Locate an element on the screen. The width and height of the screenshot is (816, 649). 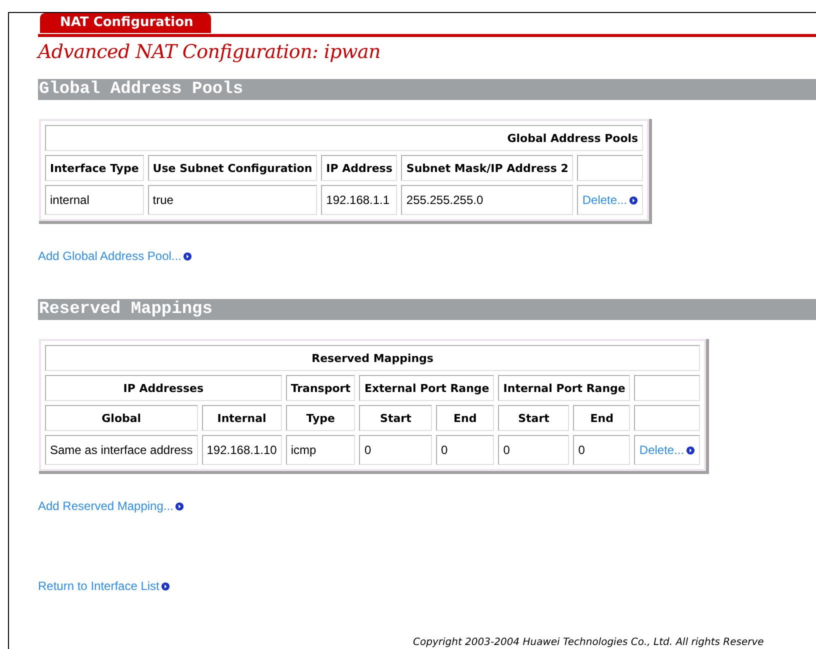
column-header: Use Subnet Configuration is located at coordinates (233, 168).